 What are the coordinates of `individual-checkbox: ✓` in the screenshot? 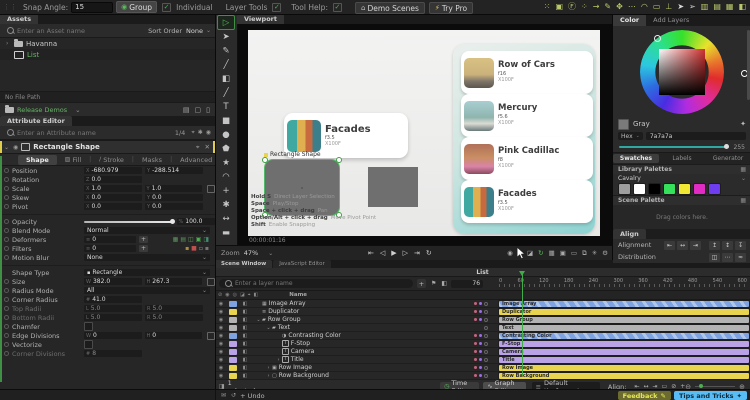 It's located at (167, 7).